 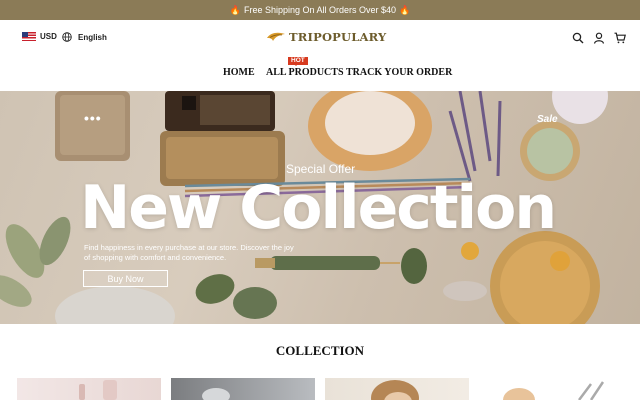 I want to click on header-icons, so click(x=599, y=37).